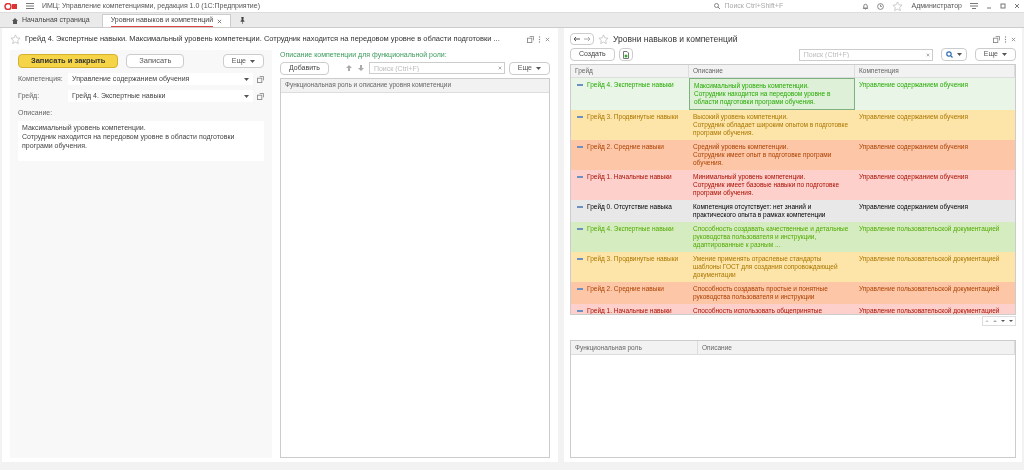  I want to click on search-button, so click(953, 54).